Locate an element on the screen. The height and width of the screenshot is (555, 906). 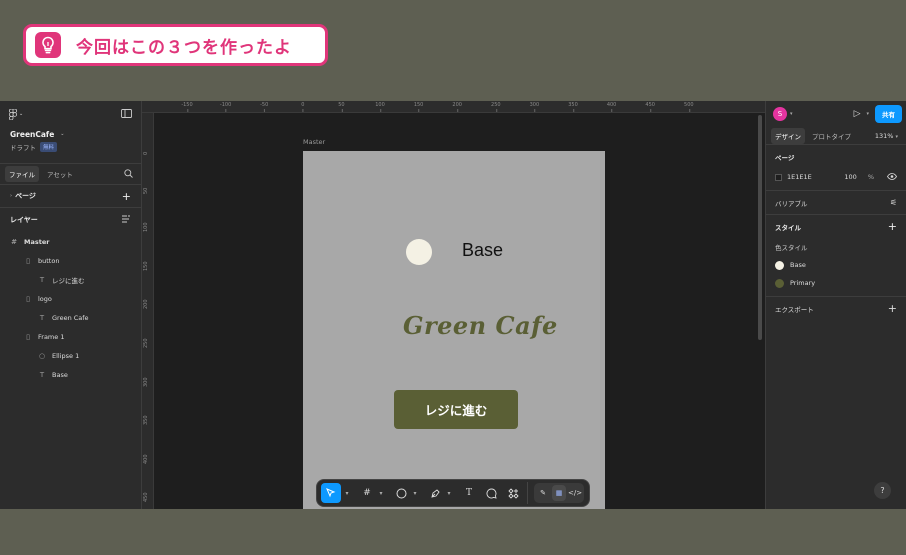
layer-item: T Green Cafe is located at coordinates (70, 317).